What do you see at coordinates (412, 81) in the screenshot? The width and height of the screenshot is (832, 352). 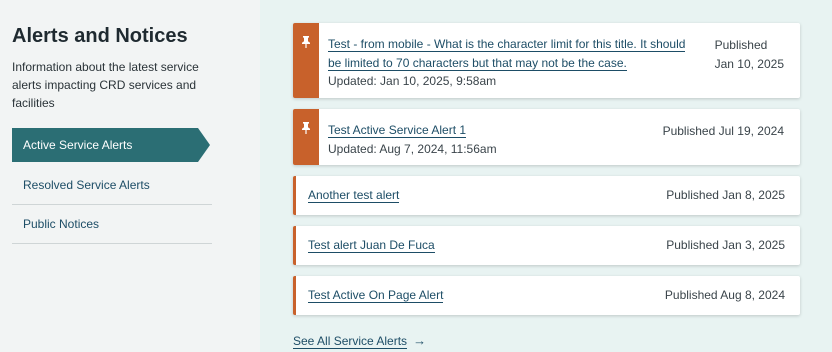 I see `alert-updated: Updated: Jan 10, 2025, 9:58am` at bounding box center [412, 81].